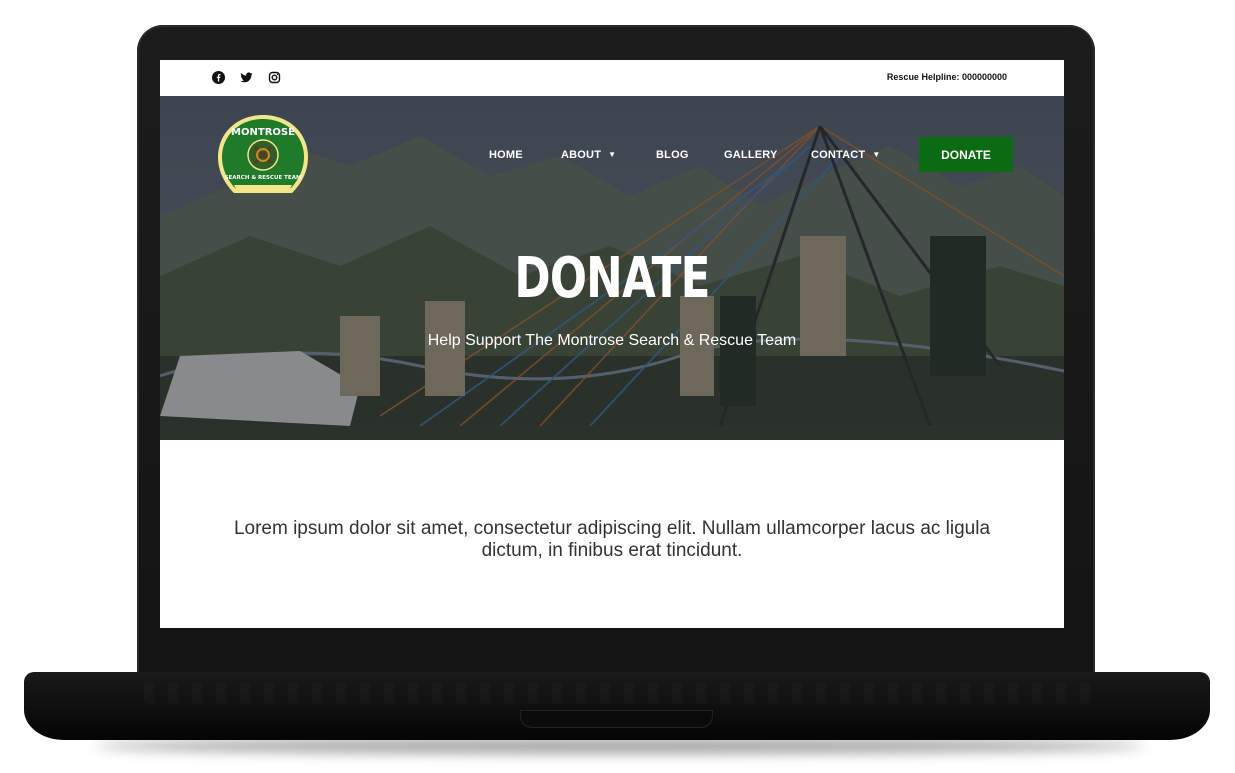 Image resolution: width=1235 pixels, height=773 pixels. Describe the element at coordinates (620, 746) in the screenshot. I see `laptop-shadow` at that location.